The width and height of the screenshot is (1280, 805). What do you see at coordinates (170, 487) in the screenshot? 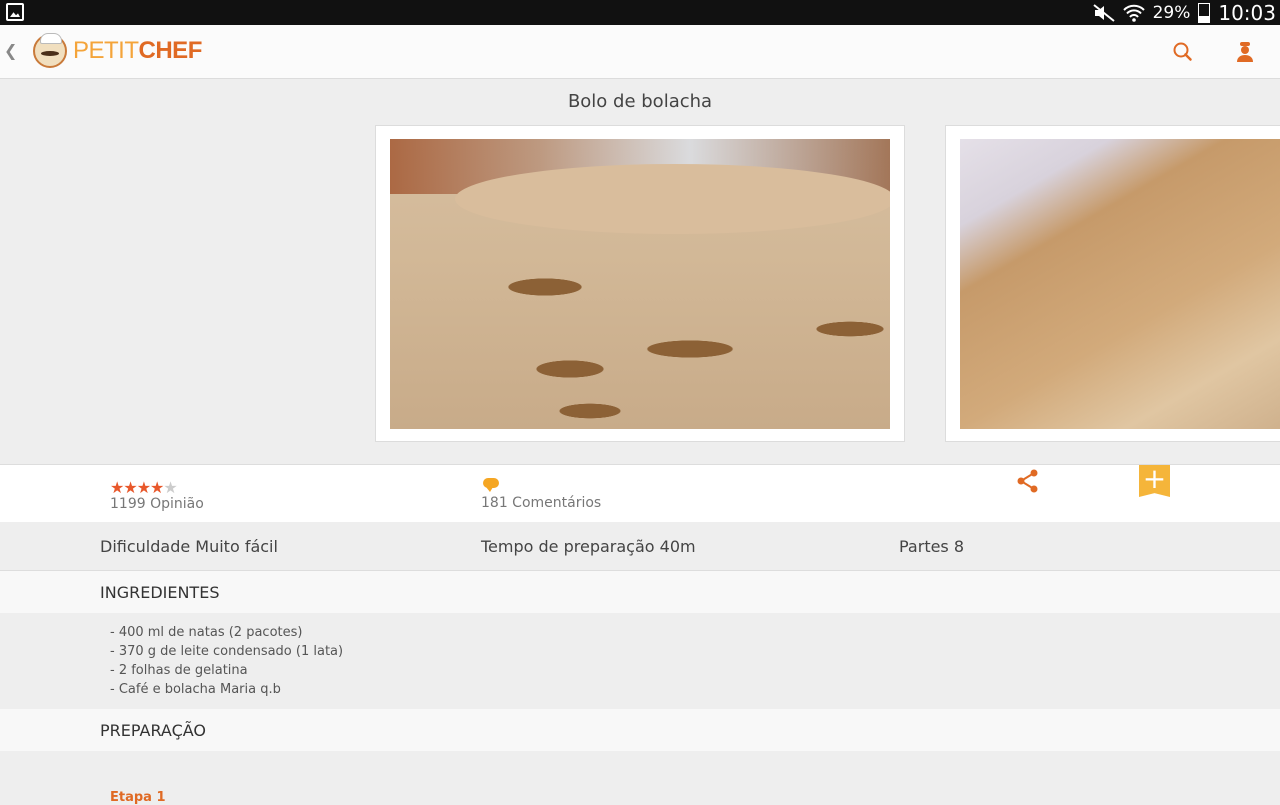
I see `star-empty-icon: ★` at bounding box center [170, 487].